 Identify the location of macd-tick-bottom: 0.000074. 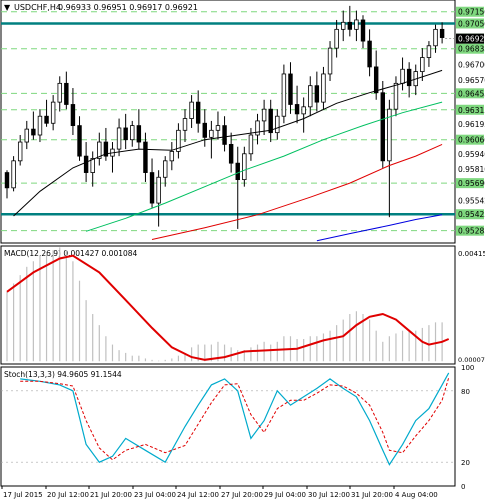
(471, 360).